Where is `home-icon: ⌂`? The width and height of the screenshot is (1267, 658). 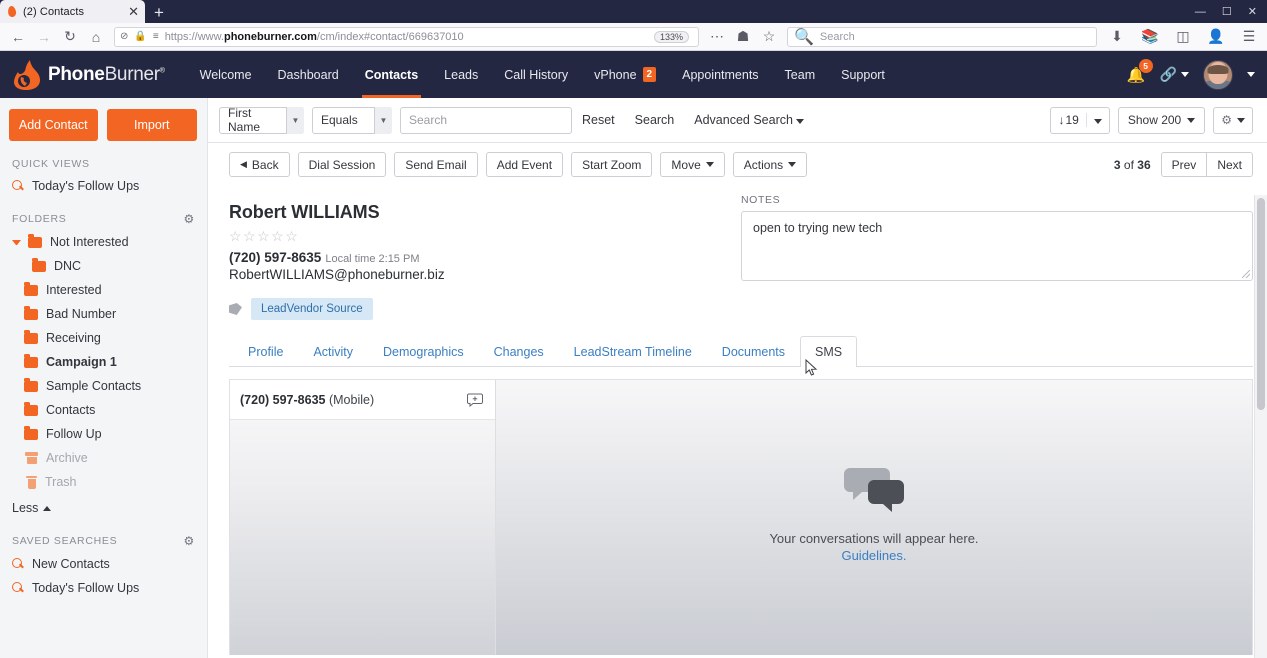 home-icon: ⌂ is located at coordinates (96, 37).